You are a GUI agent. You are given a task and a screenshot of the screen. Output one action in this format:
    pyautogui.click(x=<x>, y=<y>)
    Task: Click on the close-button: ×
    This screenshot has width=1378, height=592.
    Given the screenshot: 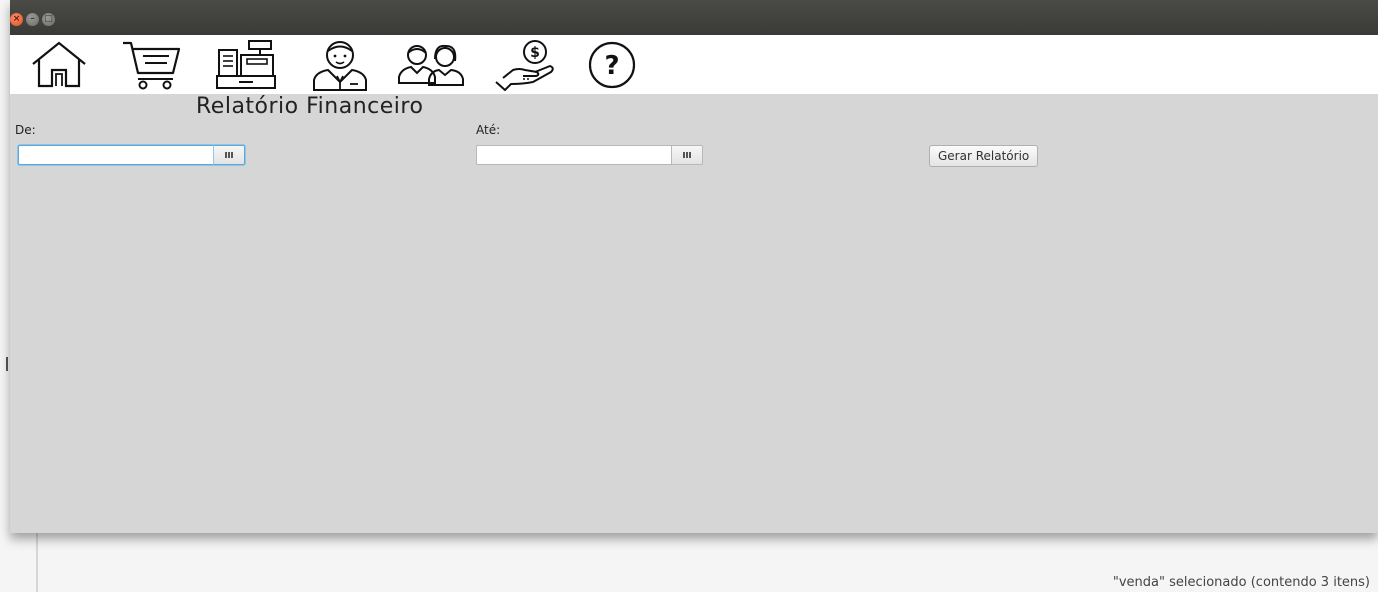 What is the action you would take?
    pyautogui.click(x=16, y=19)
    